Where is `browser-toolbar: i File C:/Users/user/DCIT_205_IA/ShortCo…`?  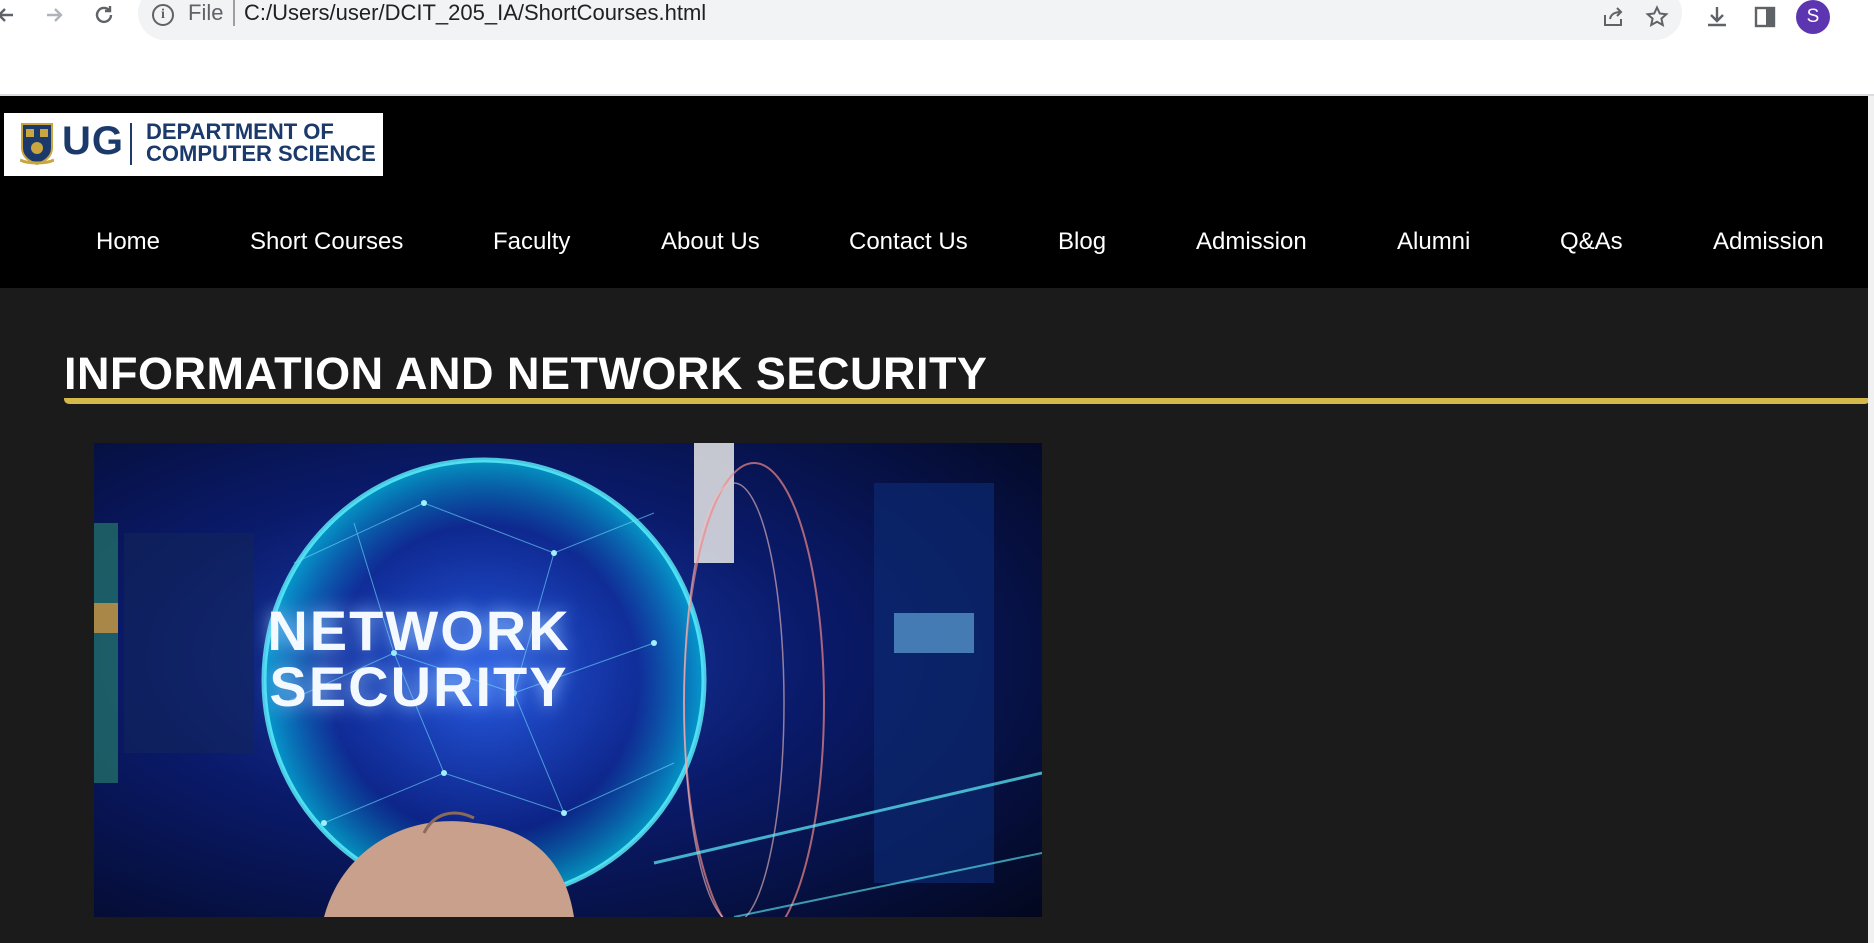
browser-toolbar: i File C:/Users/user/DCIT_205_IA/ShortCo… is located at coordinates (937, 48).